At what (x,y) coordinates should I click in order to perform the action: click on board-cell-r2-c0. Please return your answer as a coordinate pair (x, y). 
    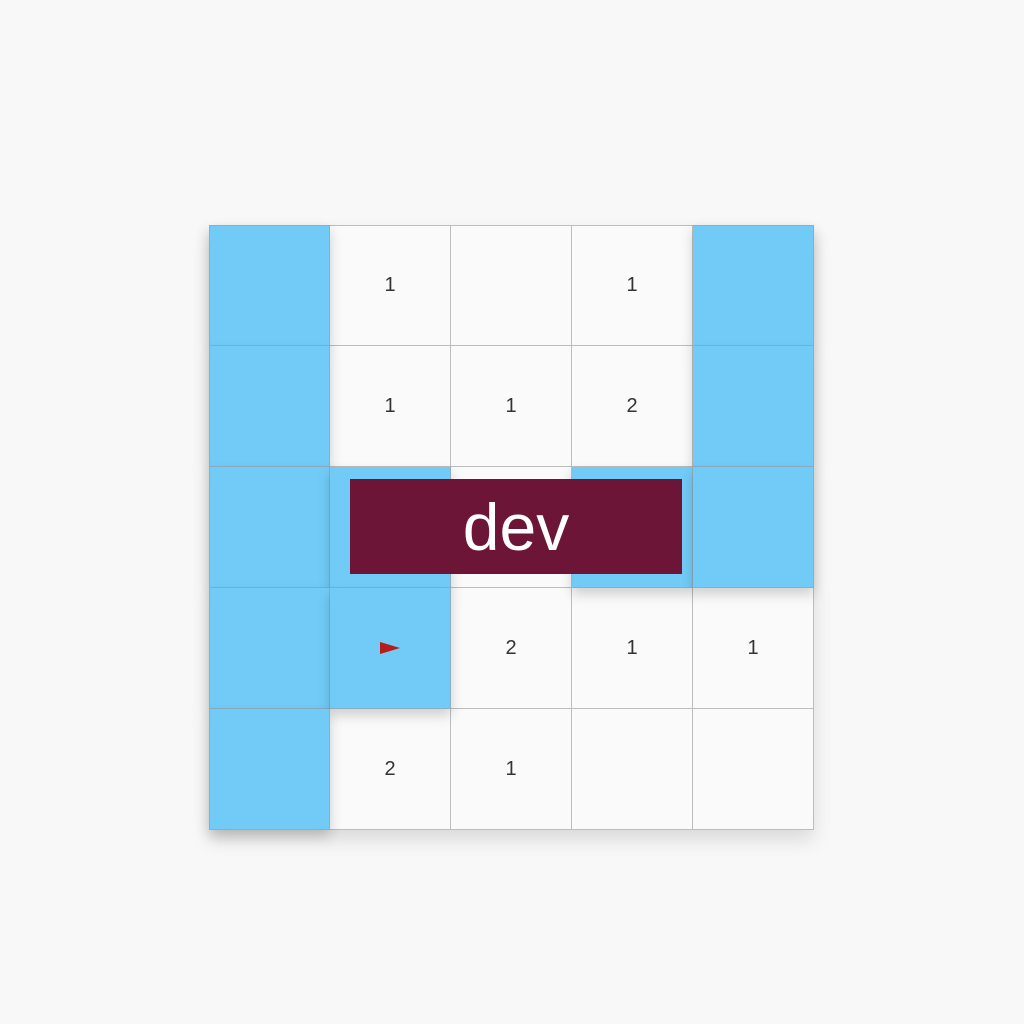
    Looking at the image, I should click on (269, 527).